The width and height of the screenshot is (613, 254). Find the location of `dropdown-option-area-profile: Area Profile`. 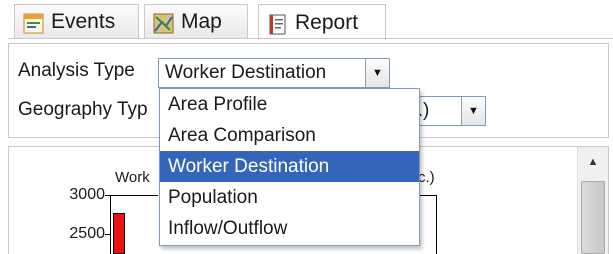

dropdown-option-area-profile: Area Profile is located at coordinates (289, 104).